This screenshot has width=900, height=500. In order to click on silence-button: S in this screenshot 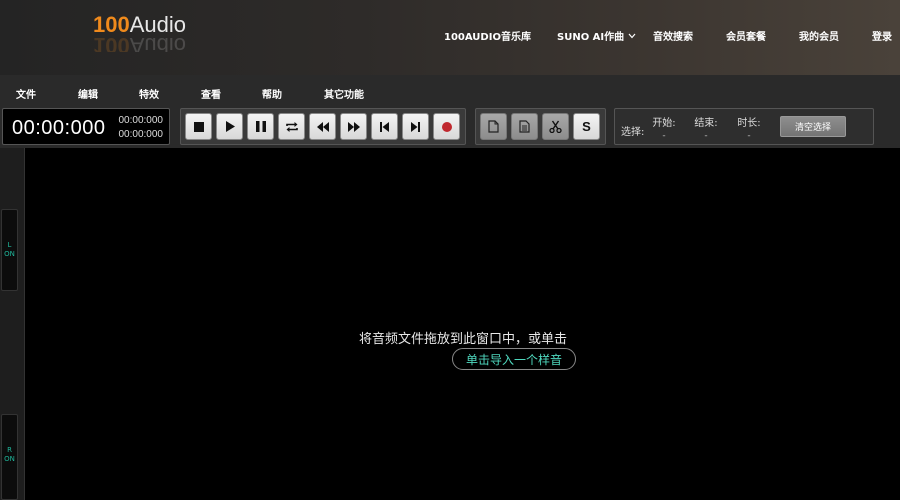, I will do `click(586, 126)`.